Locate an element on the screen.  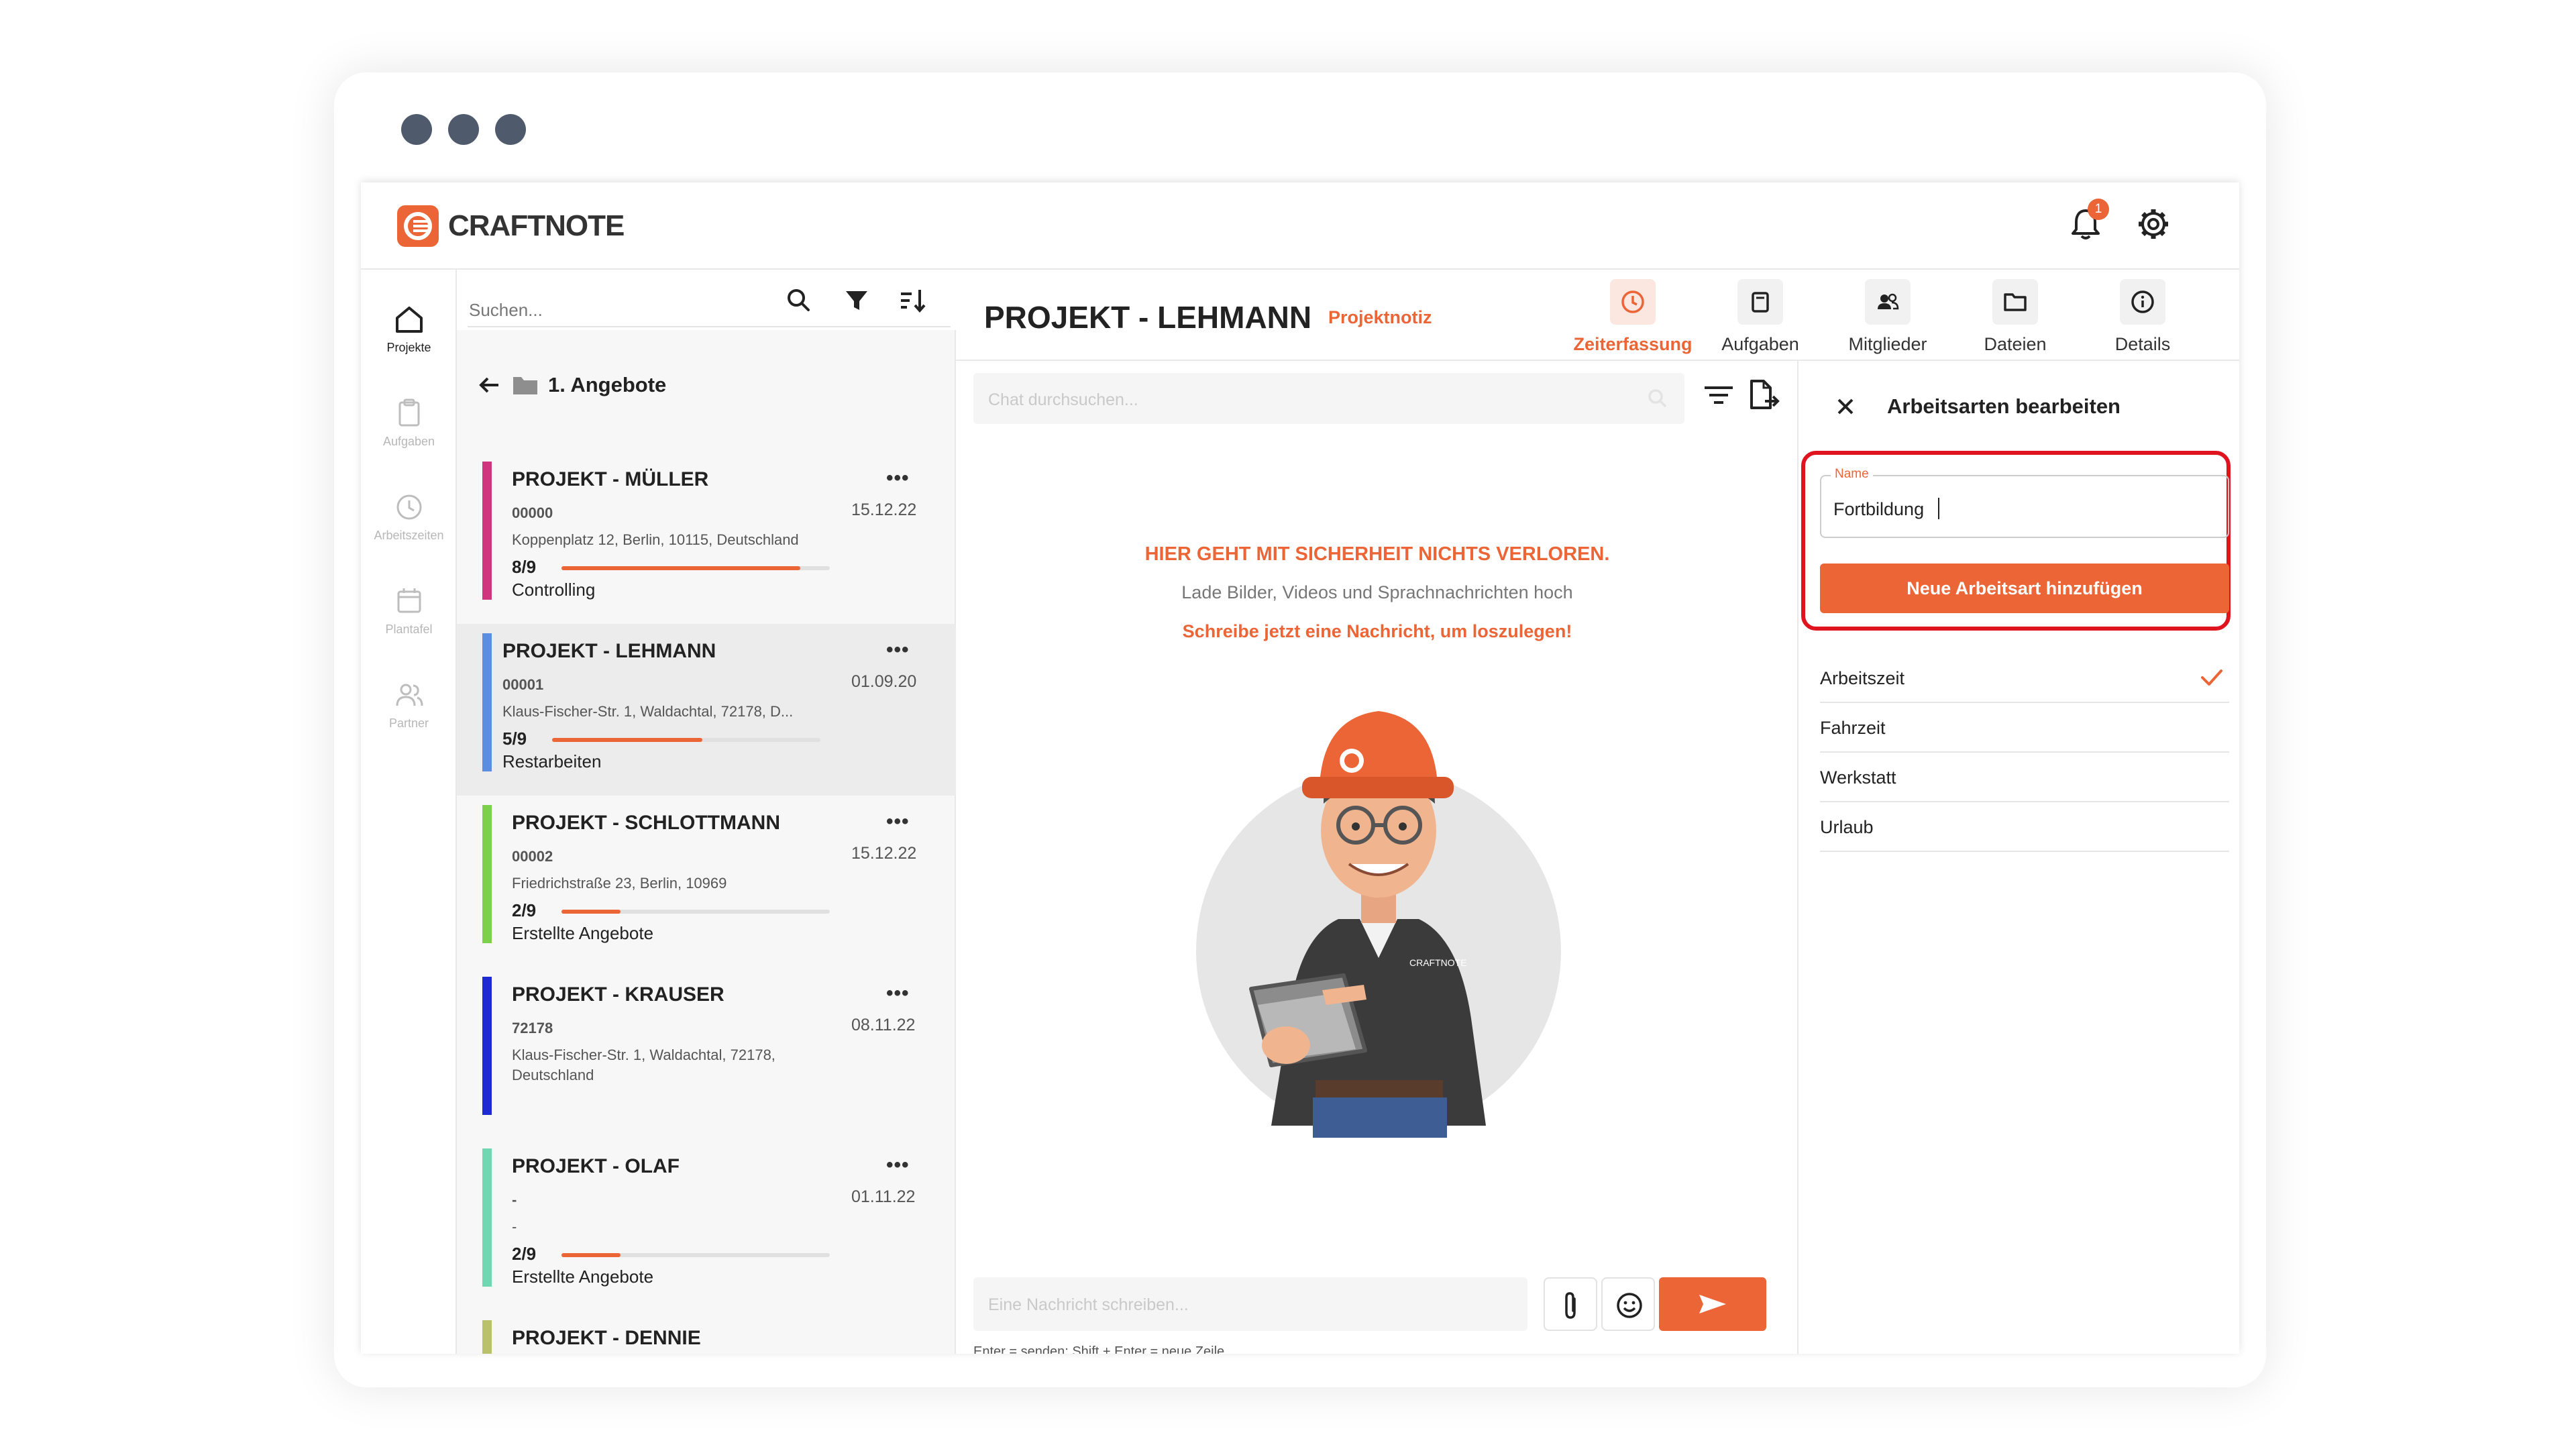
project-number: 72178 is located at coordinates (532, 1028).